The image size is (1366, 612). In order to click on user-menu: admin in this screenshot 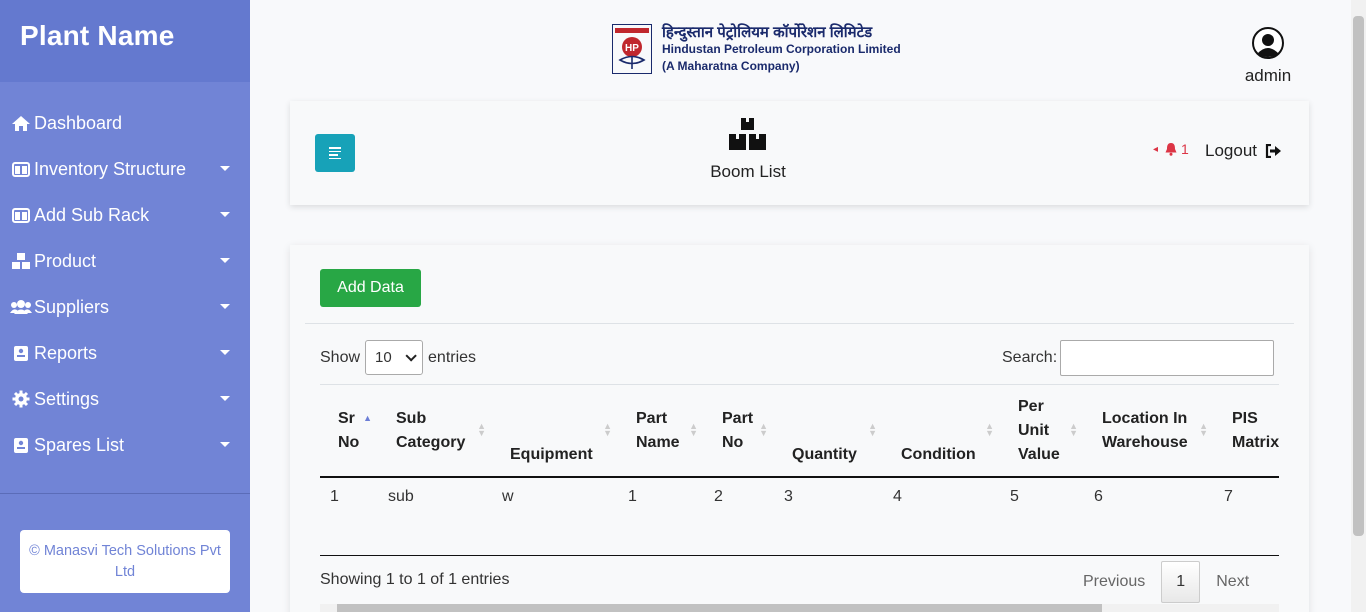, I will do `click(1268, 56)`.